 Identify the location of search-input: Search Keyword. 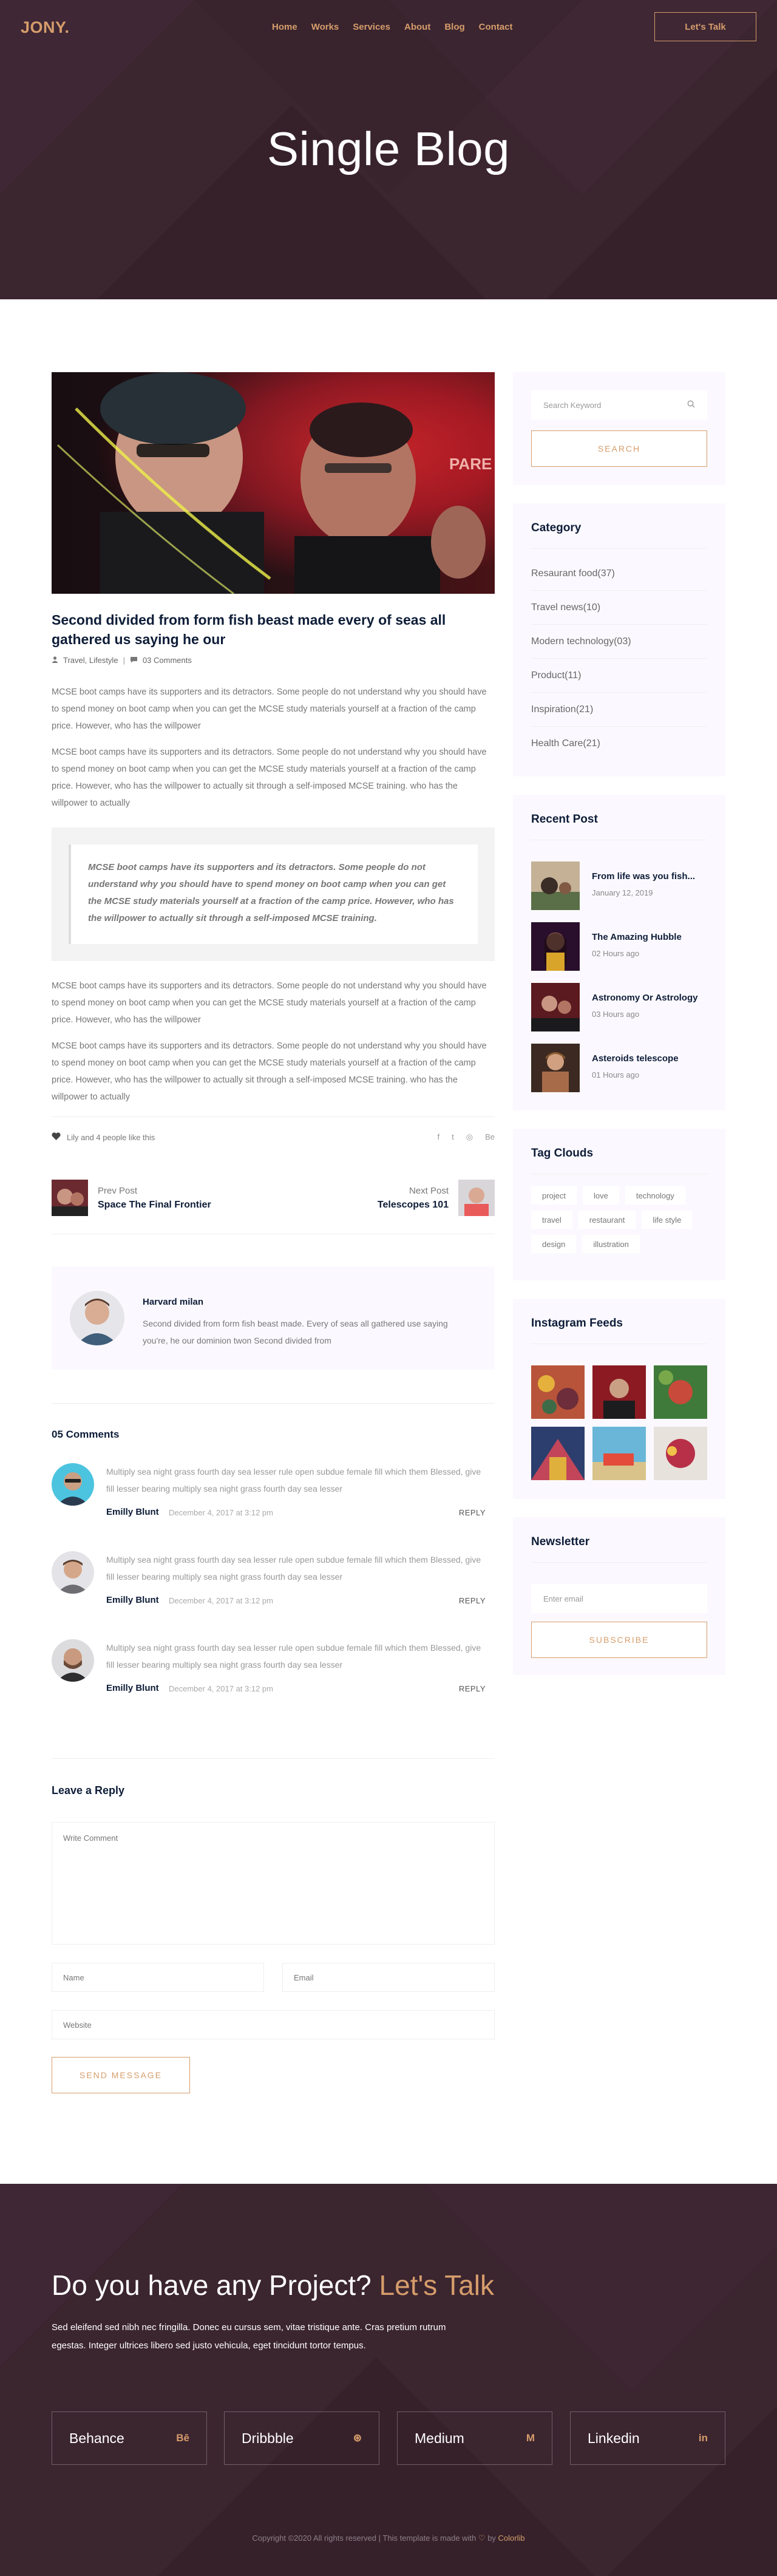
(619, 405).